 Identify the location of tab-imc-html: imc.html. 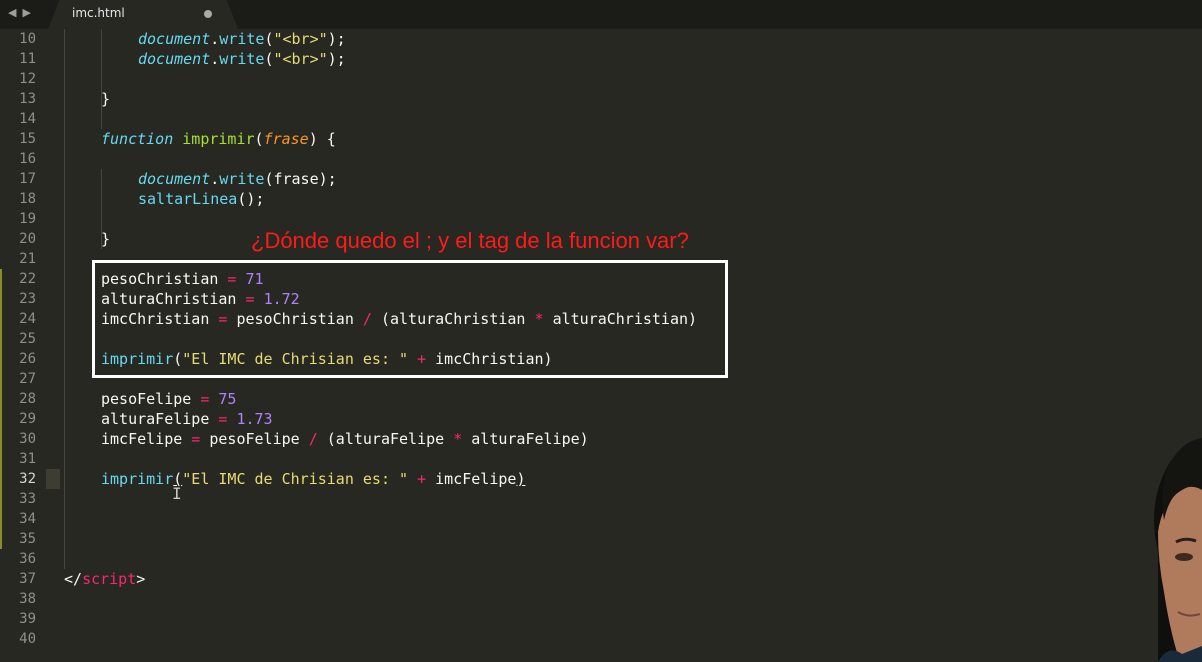
(143, 14).